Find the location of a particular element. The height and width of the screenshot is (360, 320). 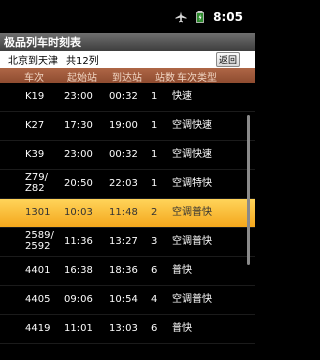

table-row: K39 23:00 00:32 1 空调快速 is located at coordinates (127, 155).